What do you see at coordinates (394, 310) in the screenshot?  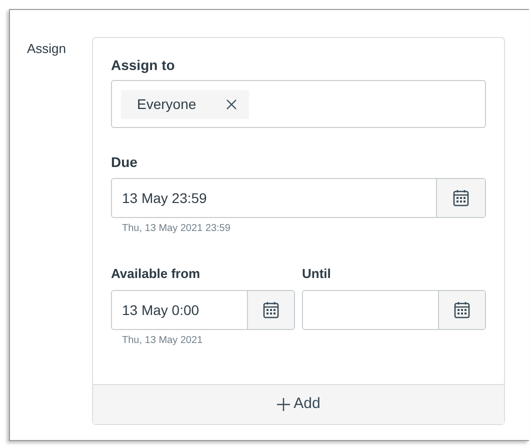 I see `date-field` at bounding box center [394, 310].